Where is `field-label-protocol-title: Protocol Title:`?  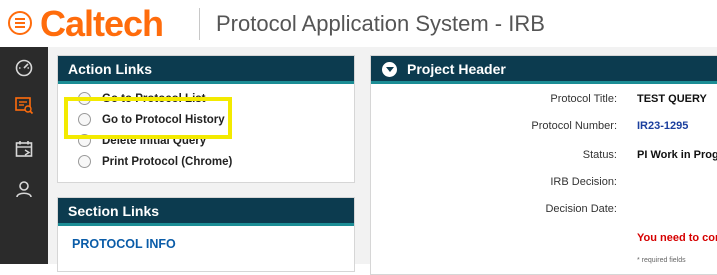
field-label-protocol-title: Protocol Title: is located at coordinates (583, 99).